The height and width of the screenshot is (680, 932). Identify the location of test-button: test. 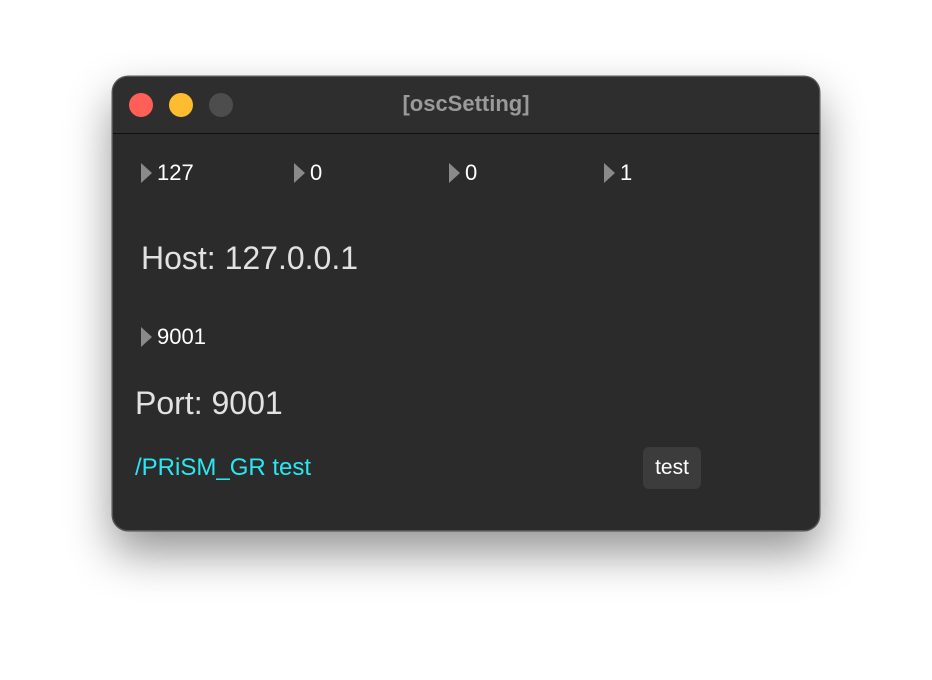
(672, 468).